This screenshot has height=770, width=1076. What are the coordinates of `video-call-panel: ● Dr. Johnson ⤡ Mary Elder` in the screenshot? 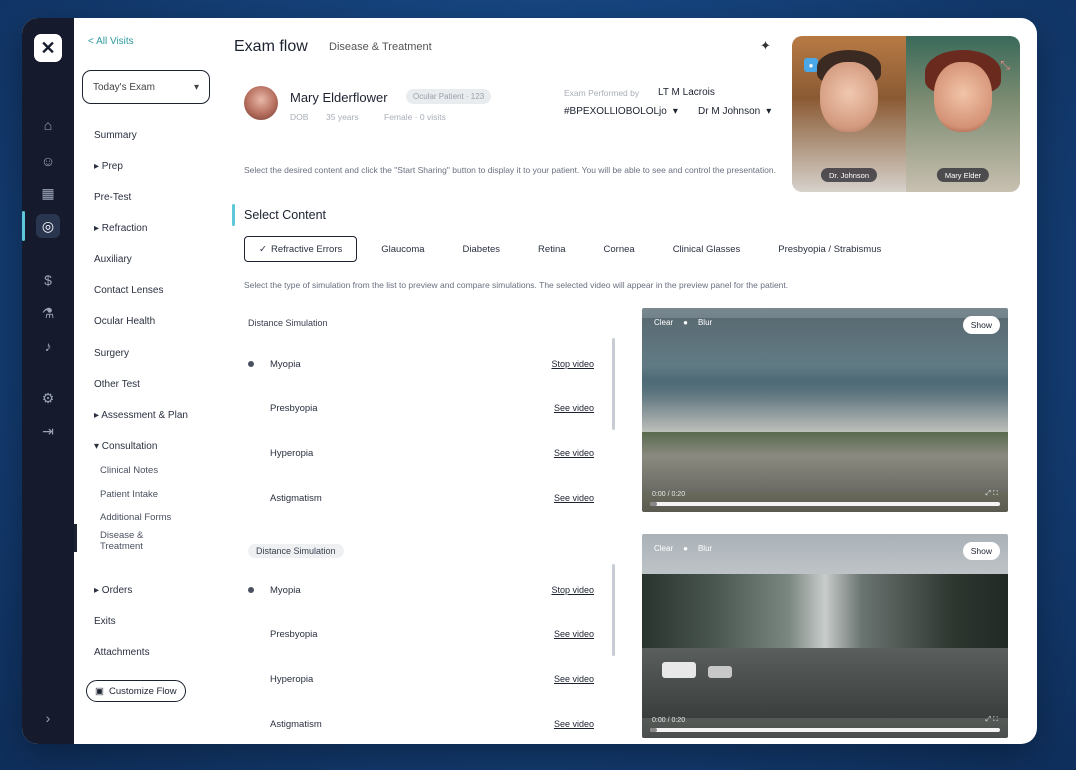 It's located at (906, 114).